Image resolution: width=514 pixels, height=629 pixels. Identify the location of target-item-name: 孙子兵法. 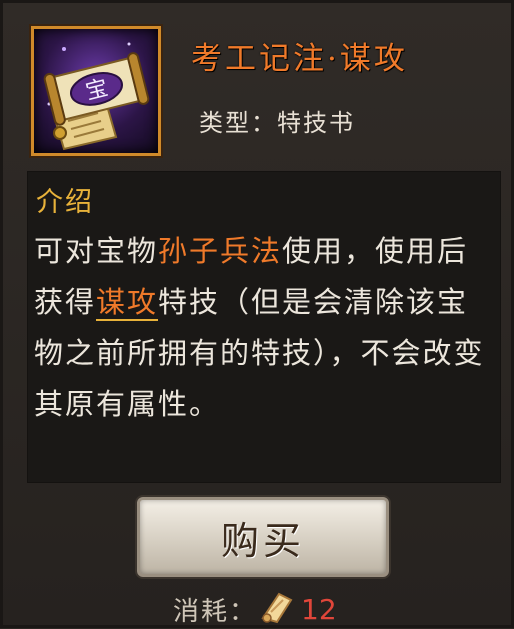
(220, 251).